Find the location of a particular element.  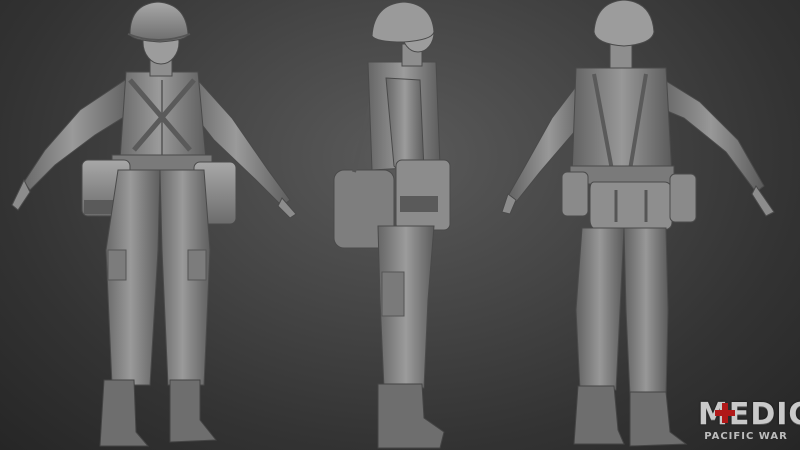

logo-title: MEDIC is located at coordinates (749, 414).